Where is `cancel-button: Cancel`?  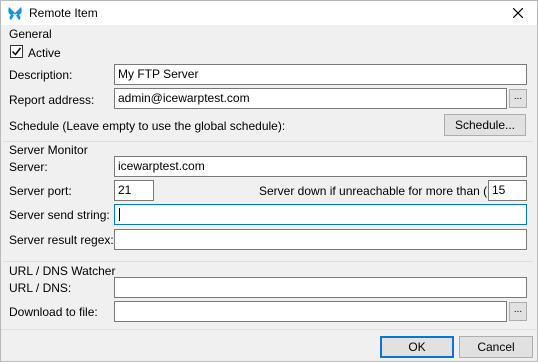 cancel-button: Cancel is located at coordinates (496, 347).